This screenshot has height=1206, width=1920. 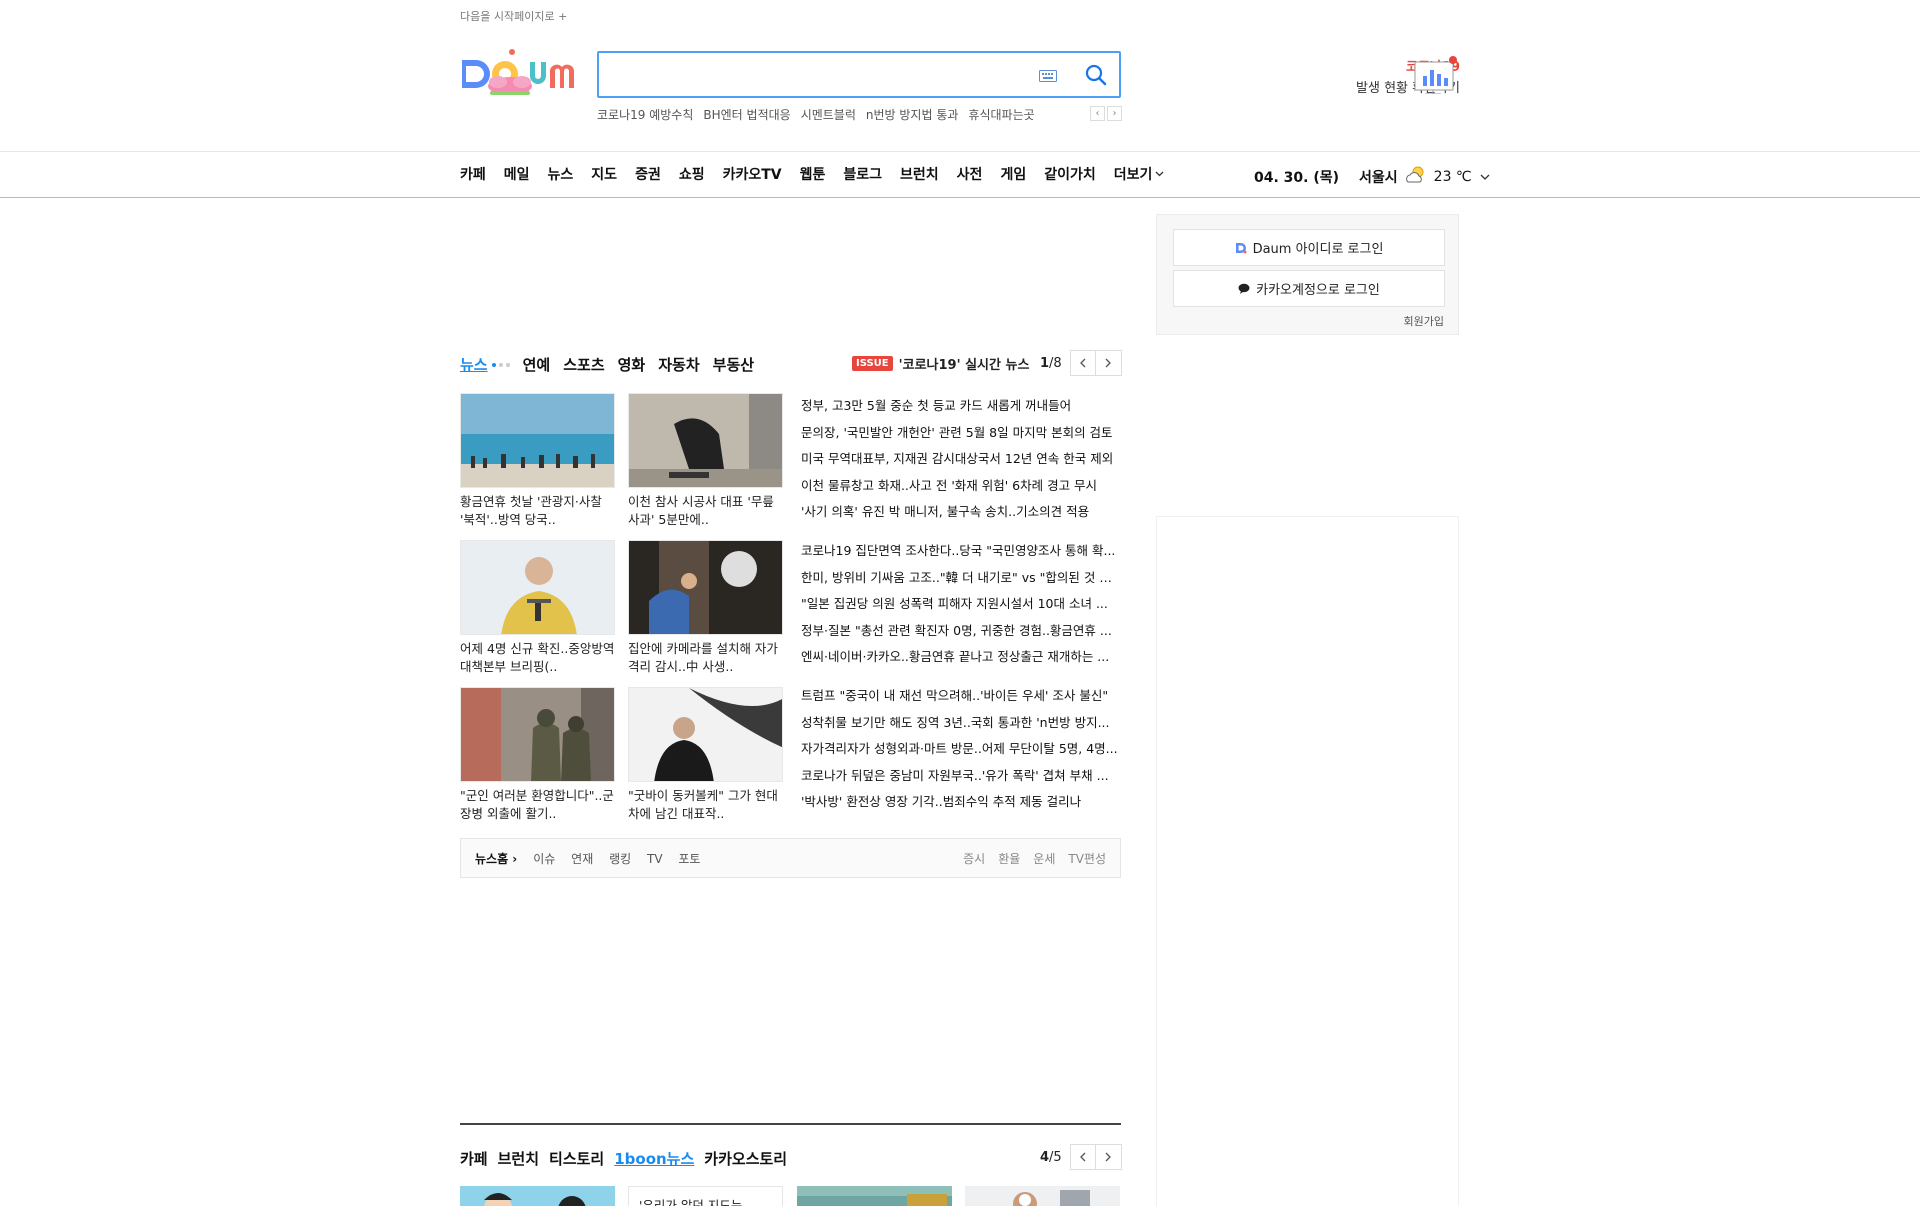 I want to click on tab-1boon: 1boon뉴스, so click(x=654, y=1158).